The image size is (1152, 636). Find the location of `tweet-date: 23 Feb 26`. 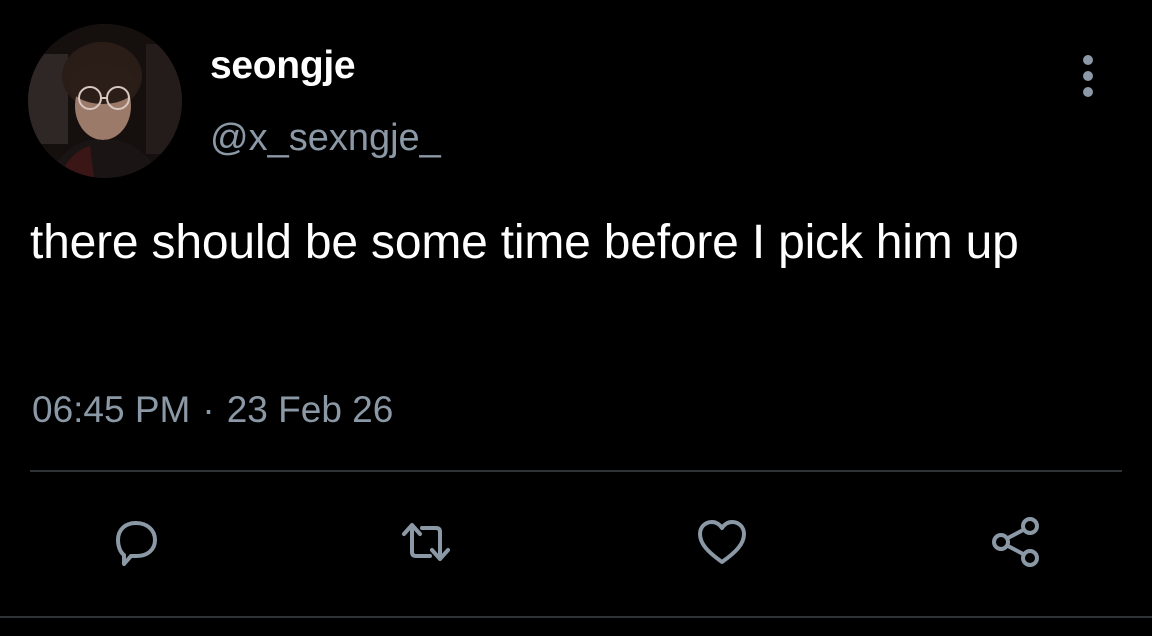

tweet-date: 23 Feb 26 is located at coordinates (310, 409).